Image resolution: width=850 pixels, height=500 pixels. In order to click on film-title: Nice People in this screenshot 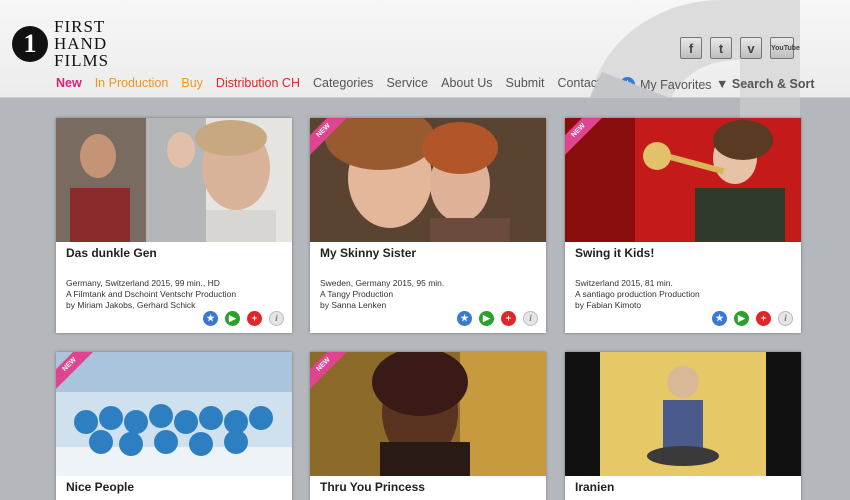, I will do `click(100, 487)`.